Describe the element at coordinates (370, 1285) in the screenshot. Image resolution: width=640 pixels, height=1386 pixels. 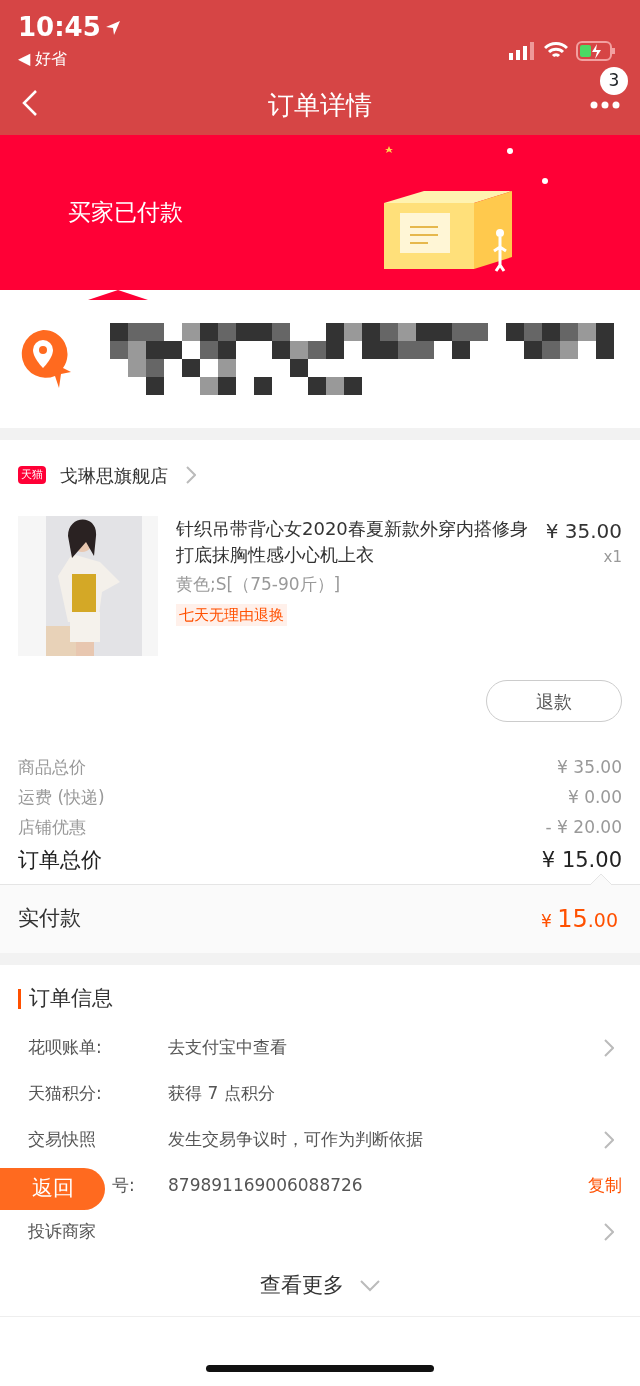
I see `chevron-down-icon` at that location.